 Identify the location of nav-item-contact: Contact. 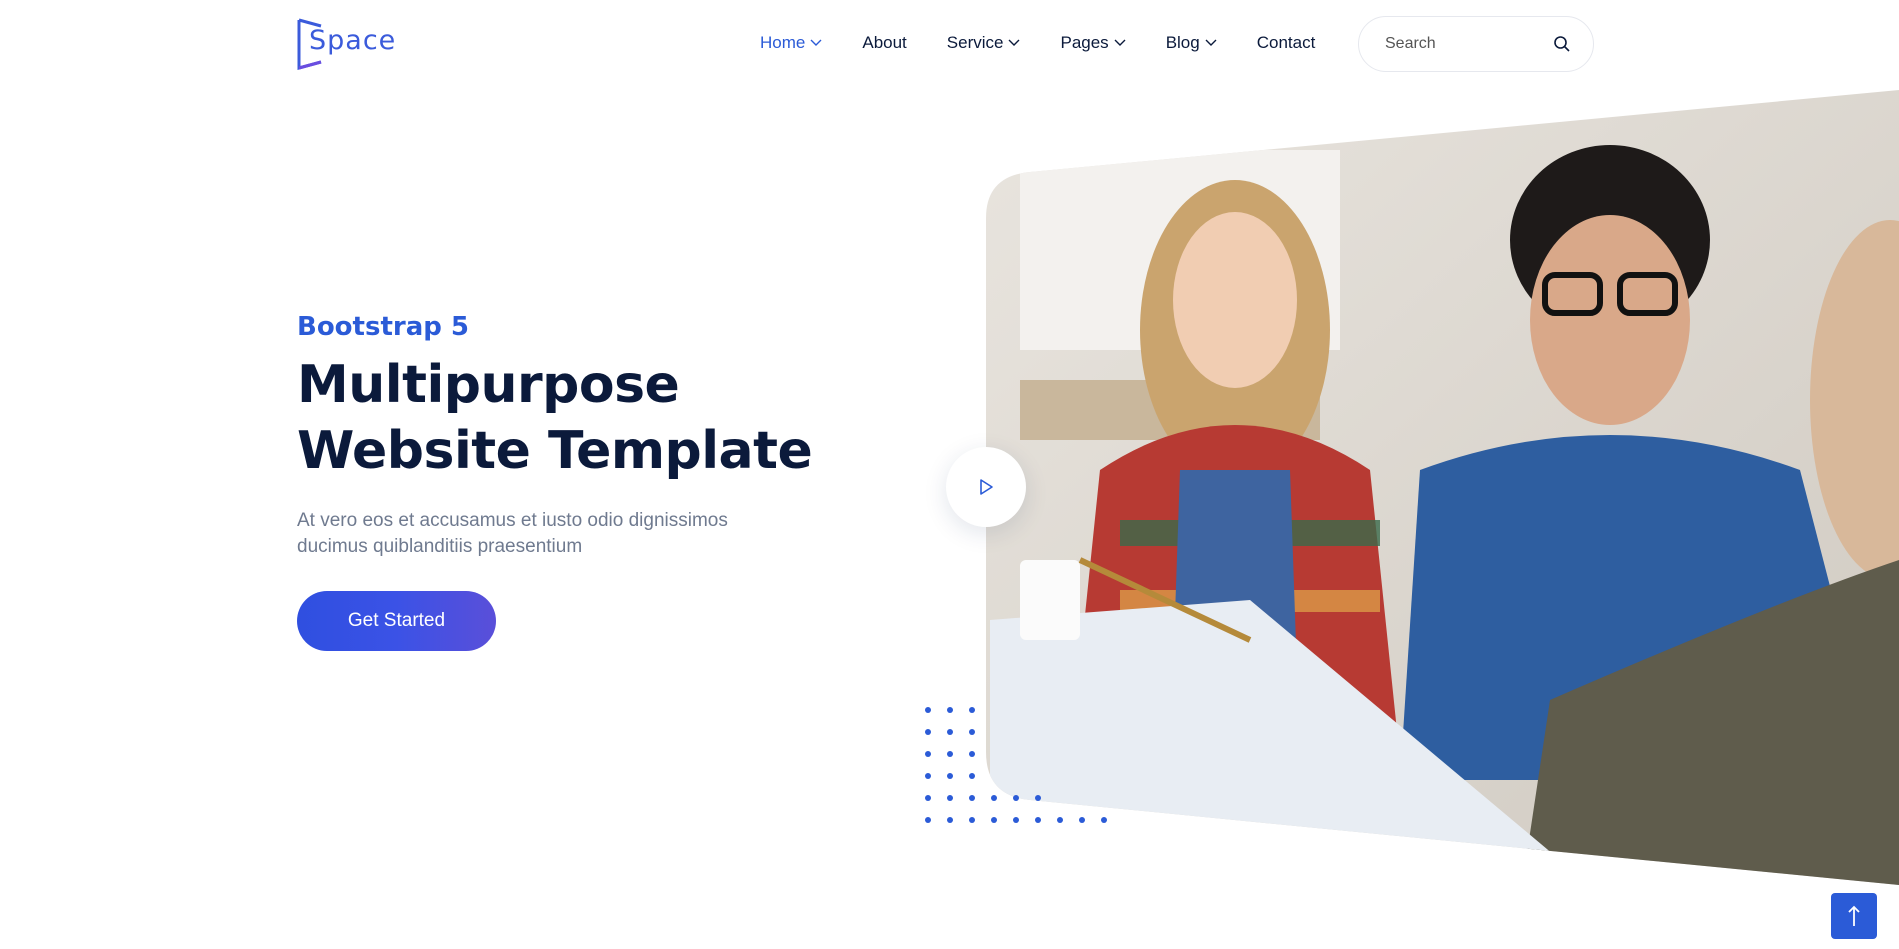
(1286, 43).